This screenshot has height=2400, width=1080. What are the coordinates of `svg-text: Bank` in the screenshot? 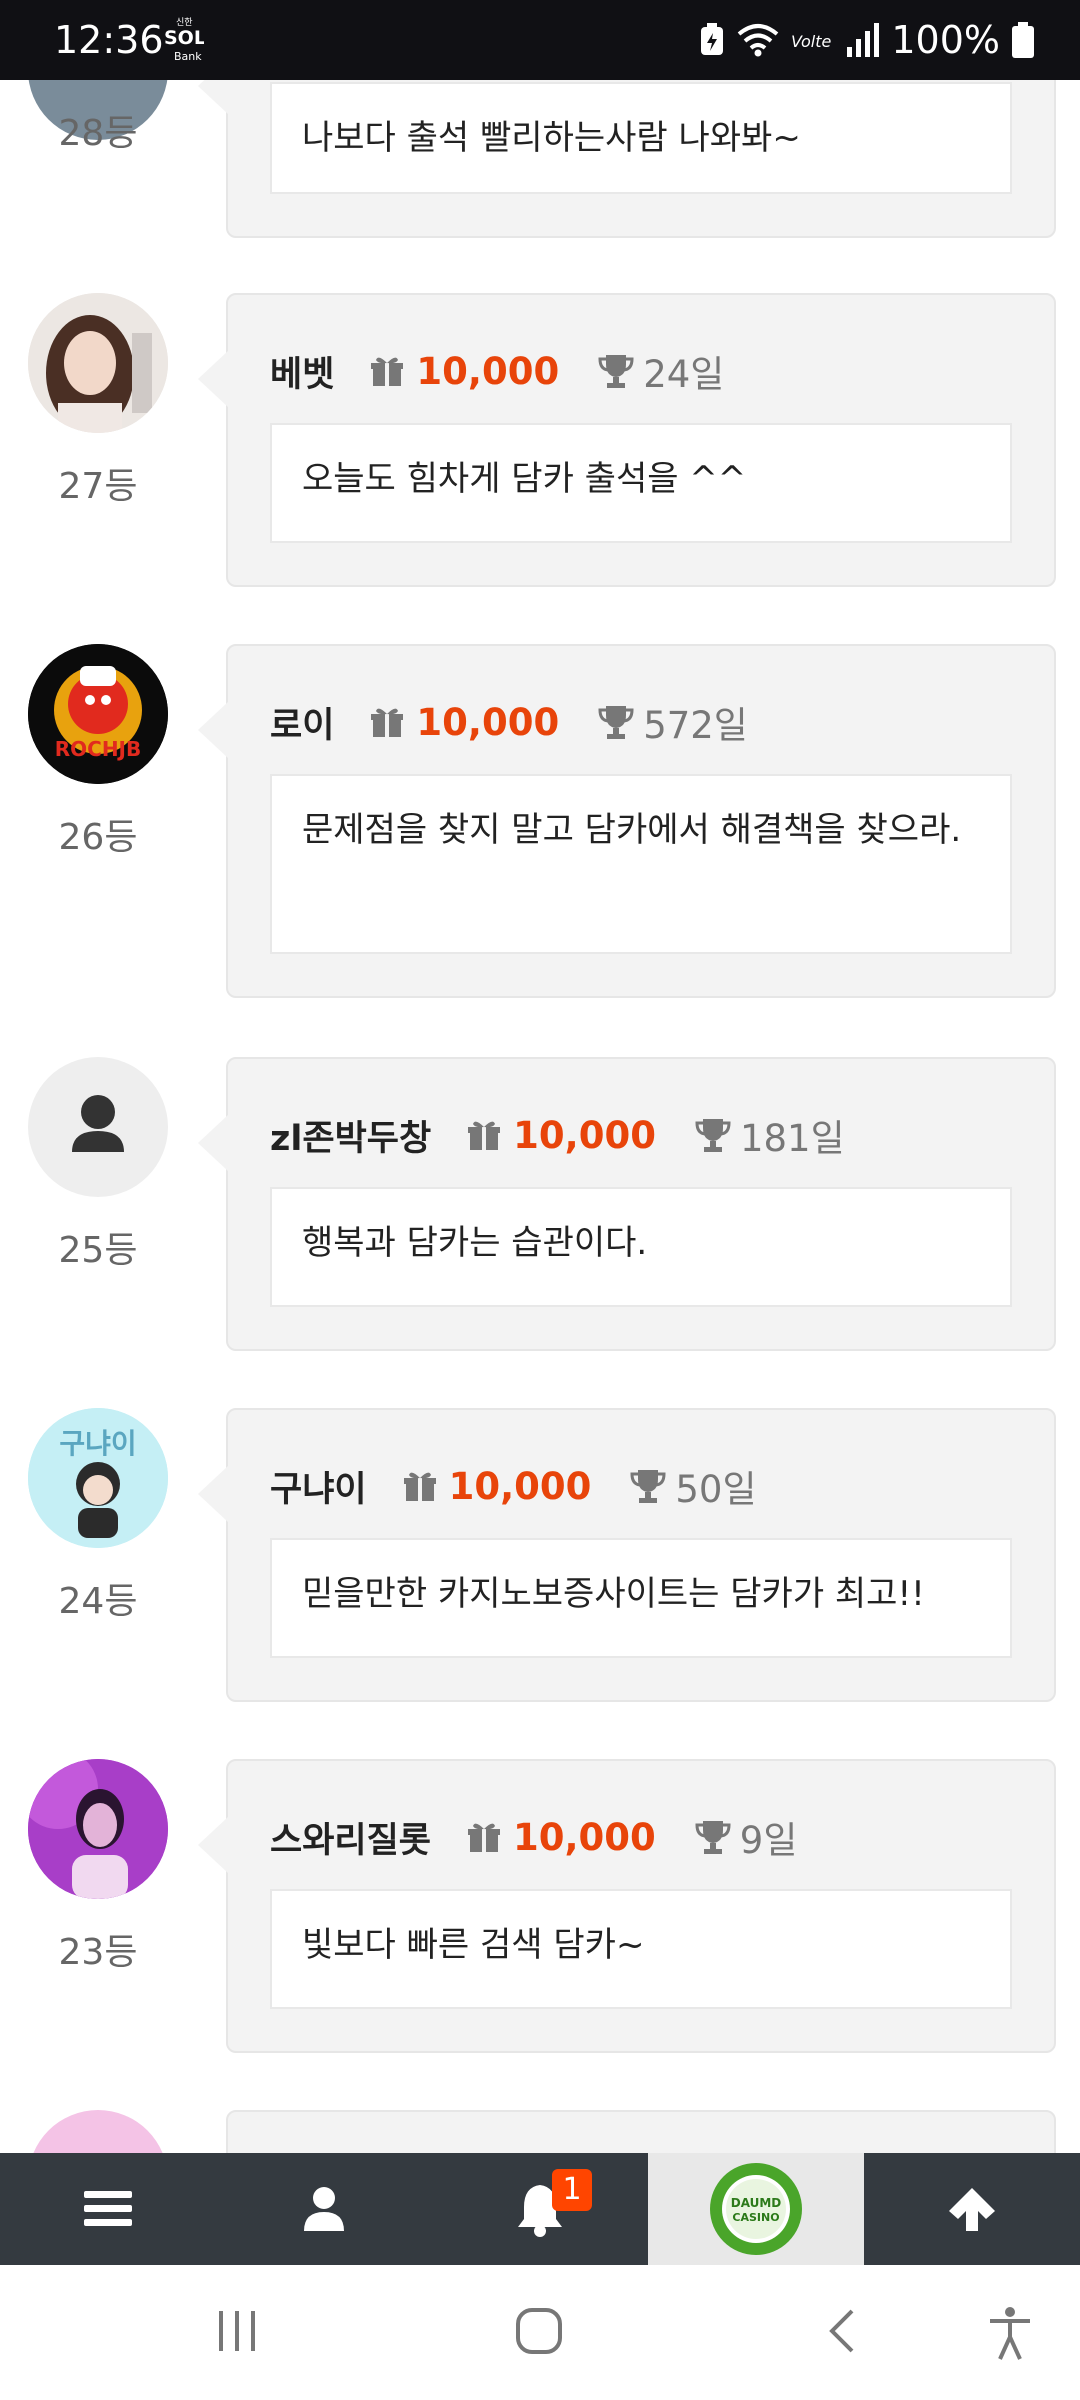 It's located at (188, 56).